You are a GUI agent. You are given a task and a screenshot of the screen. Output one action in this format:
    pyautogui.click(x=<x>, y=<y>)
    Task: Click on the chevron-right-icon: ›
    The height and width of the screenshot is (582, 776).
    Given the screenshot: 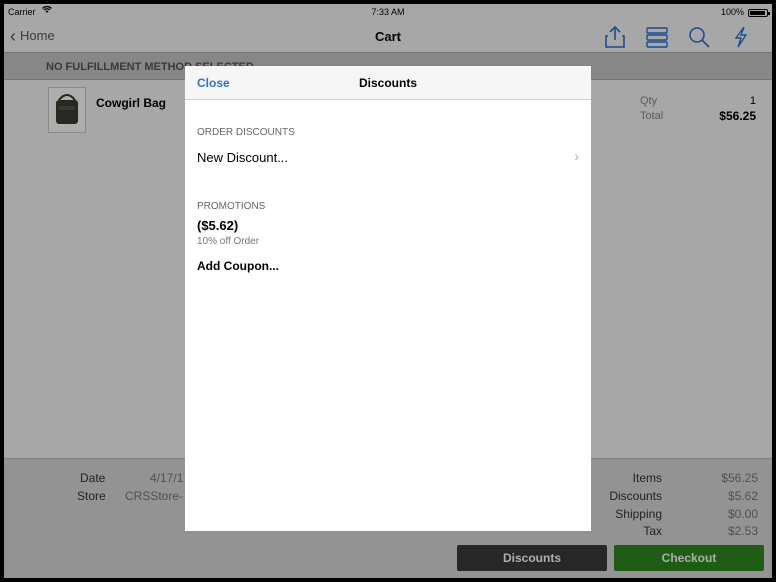 What is the action you would take?
    pyautogui.click(x=576, y=156)
    